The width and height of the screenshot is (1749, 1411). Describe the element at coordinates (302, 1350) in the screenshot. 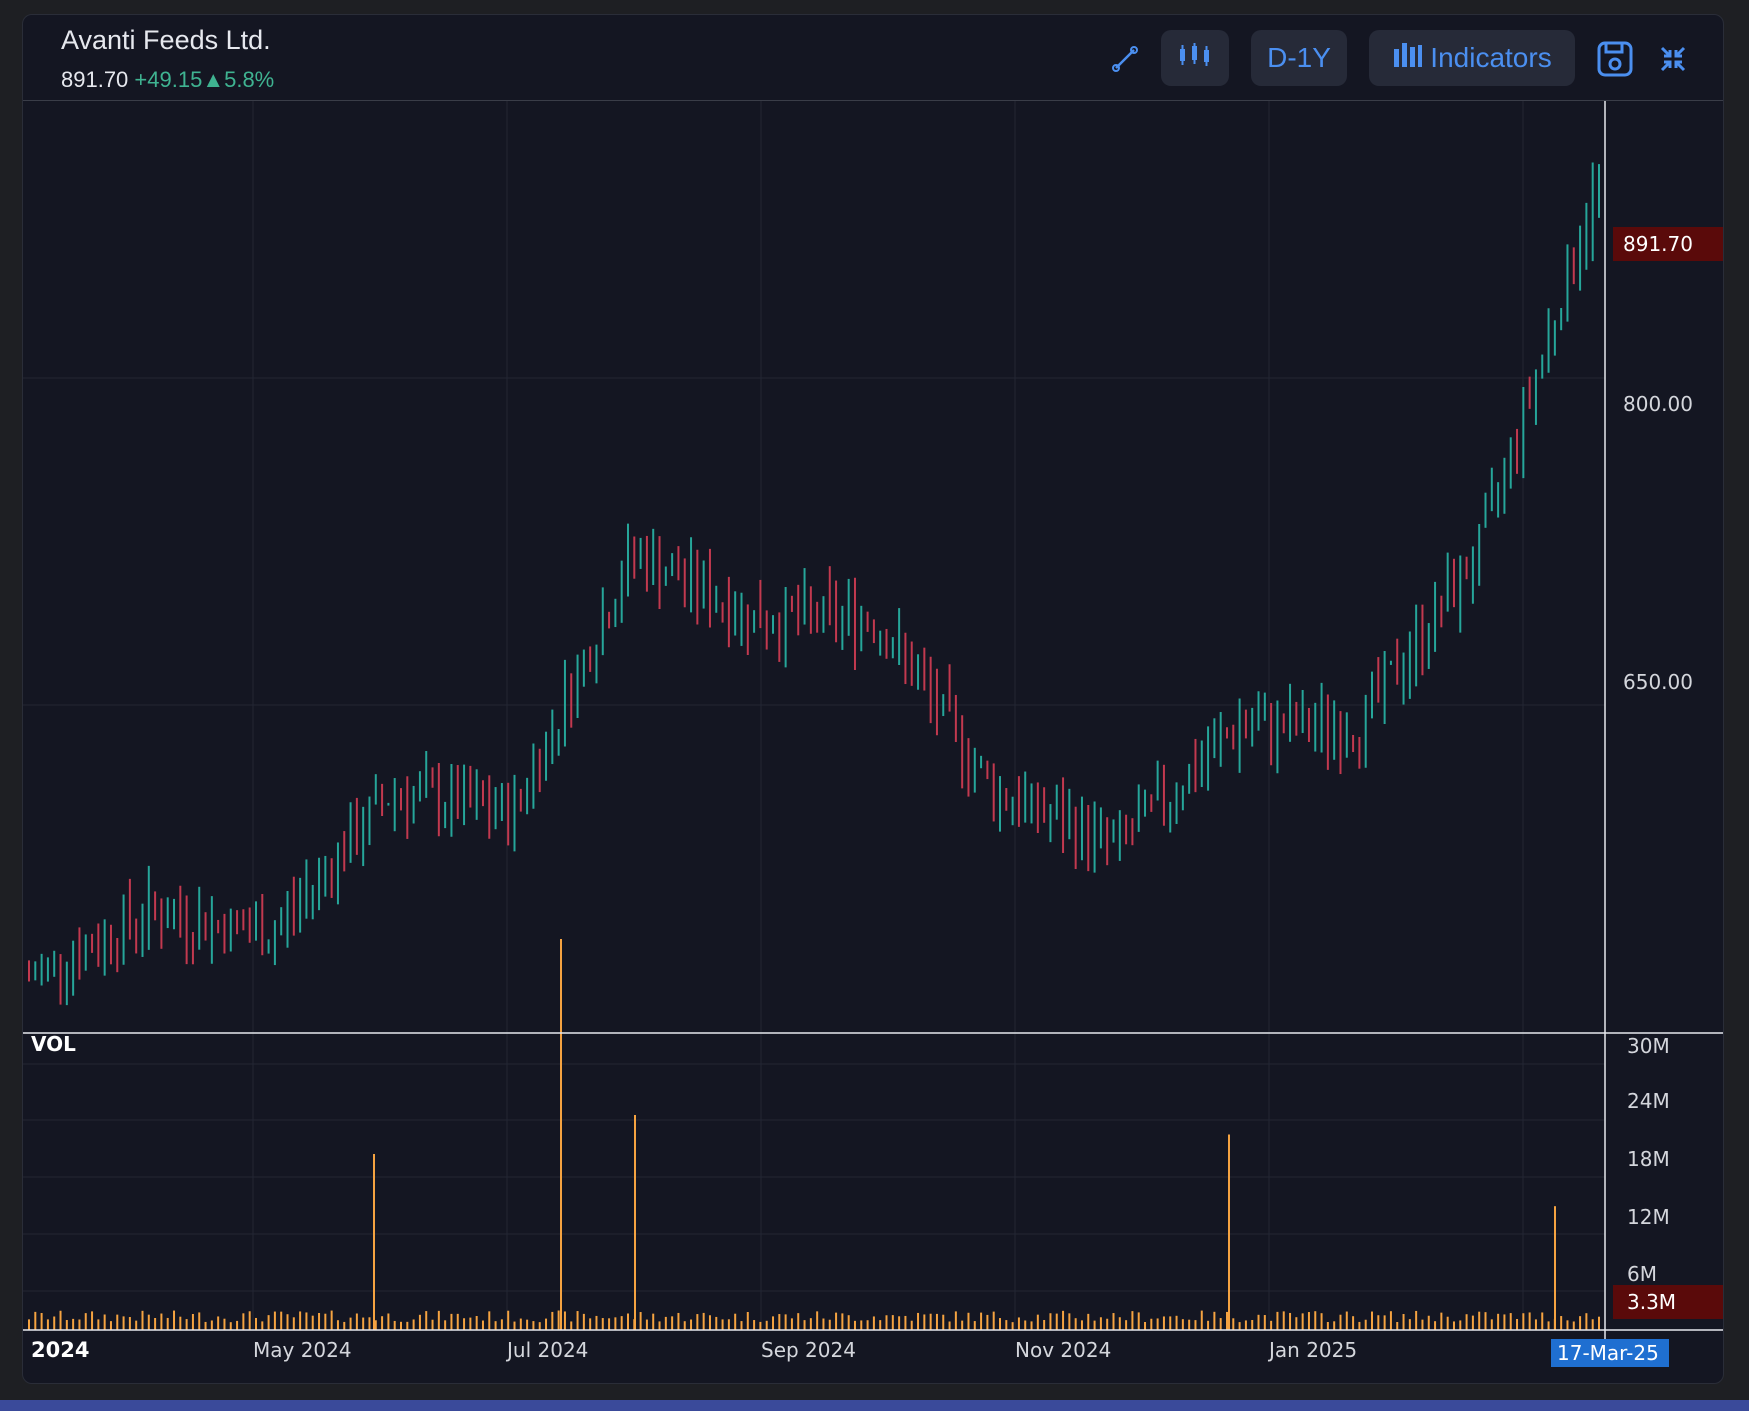

I see `time-tick-may-2024: May 2024` at that location.